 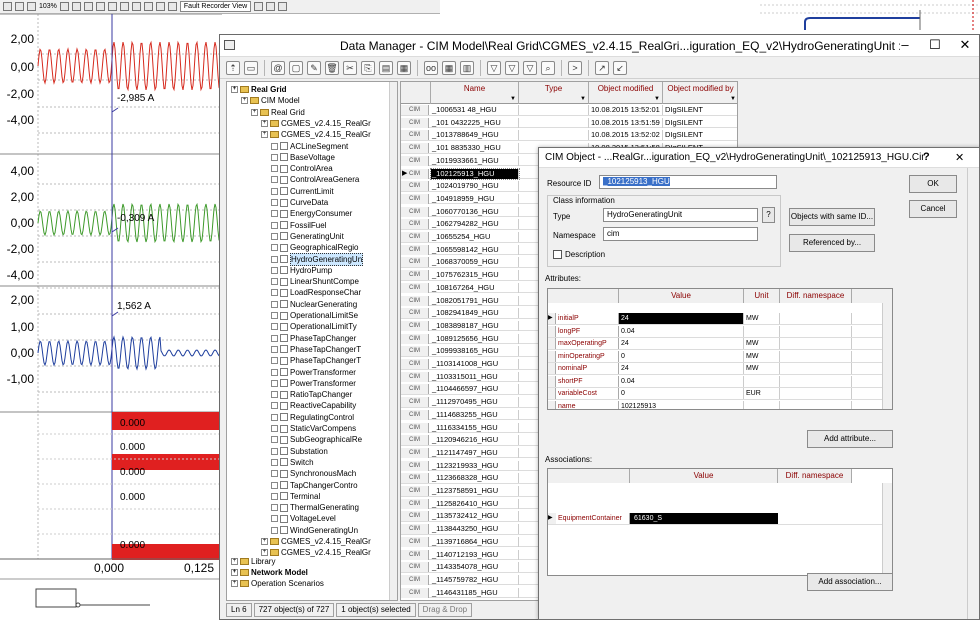 I want to click on list-icon, so click(x=283, y=6).